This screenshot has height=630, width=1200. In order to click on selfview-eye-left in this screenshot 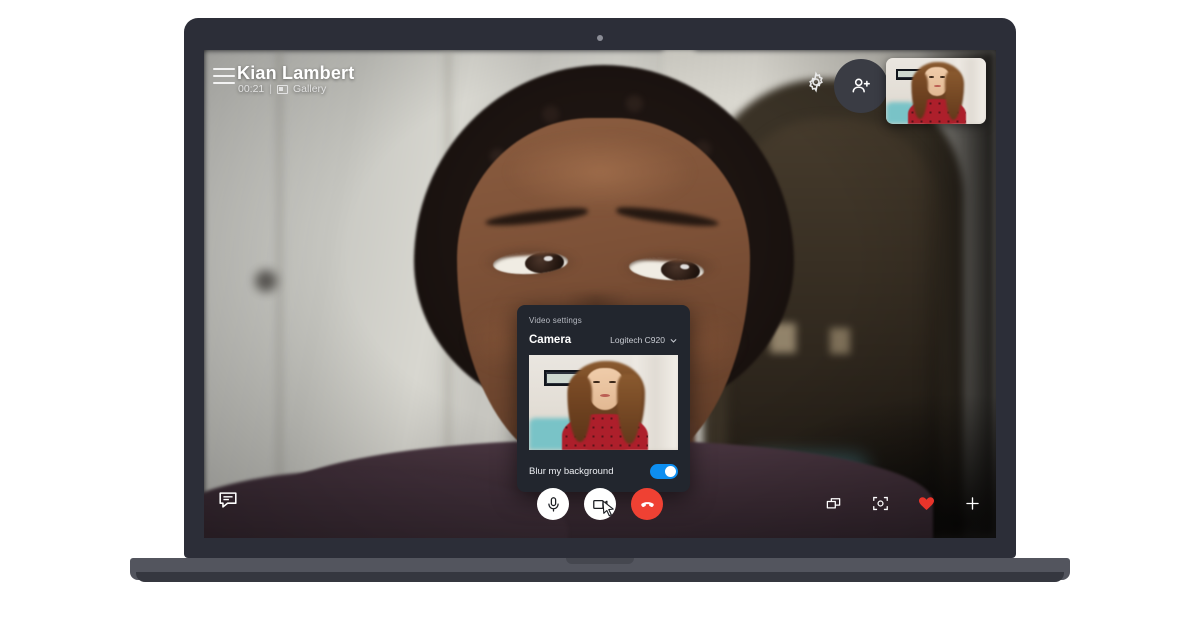, I will do `click(931, 76)`.